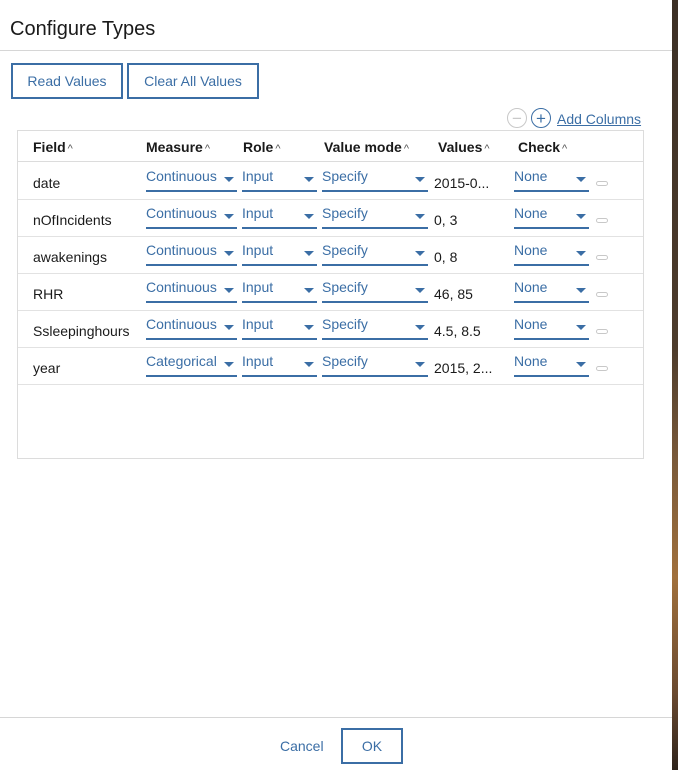 Image resolution: width=678 pixels, height=770 pixels. Describe the element at coordinates (457, 331) in the screenshot. I see `values-cell: 4.5, 8.5` at that location.